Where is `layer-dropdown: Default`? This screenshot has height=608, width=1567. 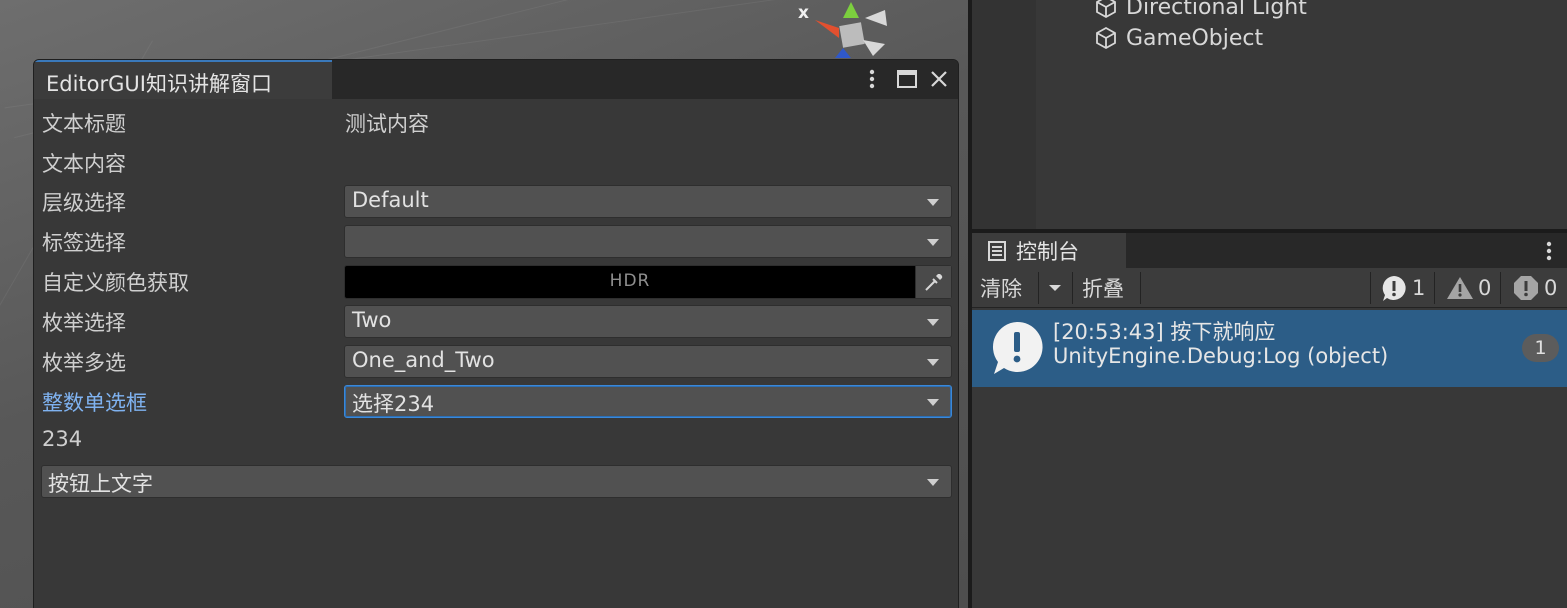 layer-dropdown: Default is located at coordinates (648, 201).